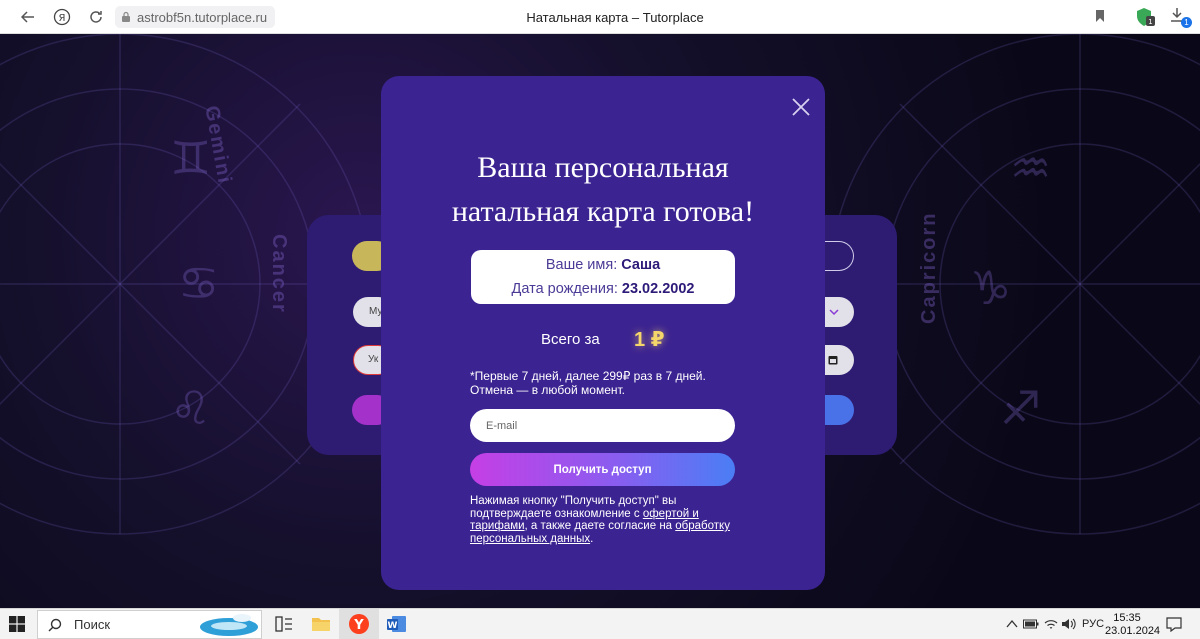  Describe the element at coordinates (1186, 22) in the screenshot. I see `download-count-badge: 1` at that location.